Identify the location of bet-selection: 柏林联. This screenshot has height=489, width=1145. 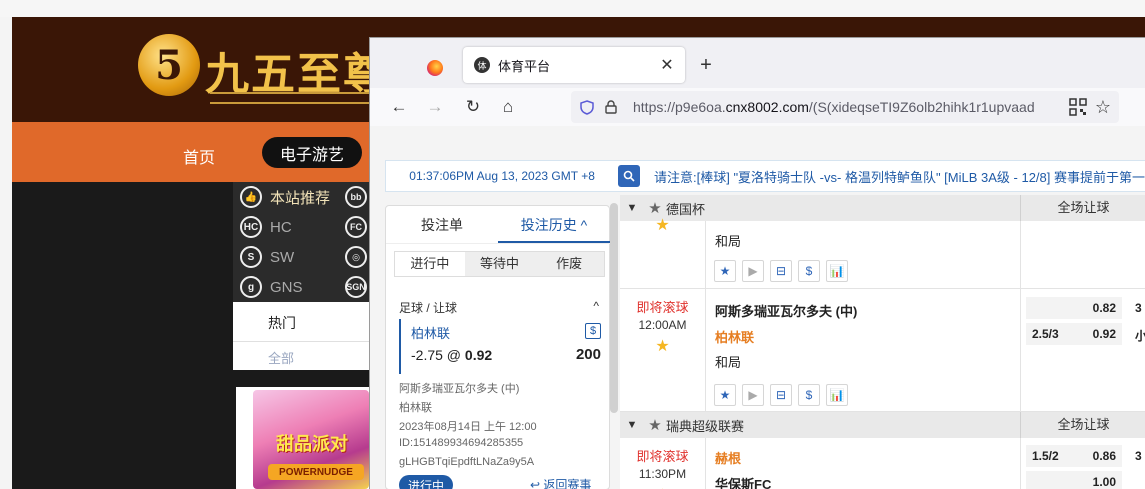
(431, 333).